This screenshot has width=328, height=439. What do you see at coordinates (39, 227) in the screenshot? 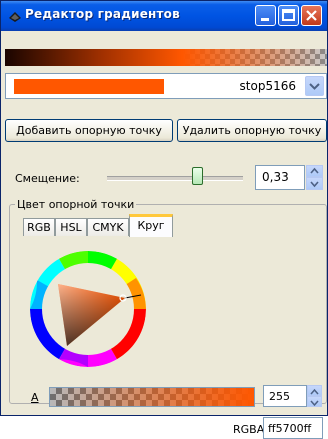
I see `tab-rgb: RGB` at bounding box center [39, 227].